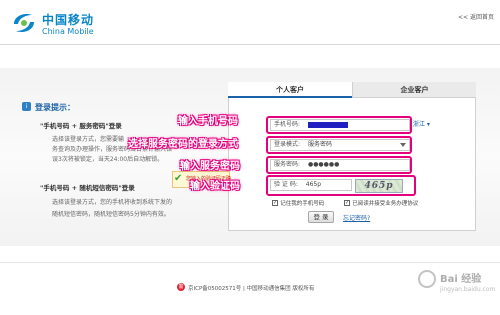 The height and width of the screenshot is (315, 500). What do you see at coordinates (87, 188) in the screenshot?
I see `tip-heading: "手机号码 + 随机短信密码"登录` at bounding box center [87, 188].